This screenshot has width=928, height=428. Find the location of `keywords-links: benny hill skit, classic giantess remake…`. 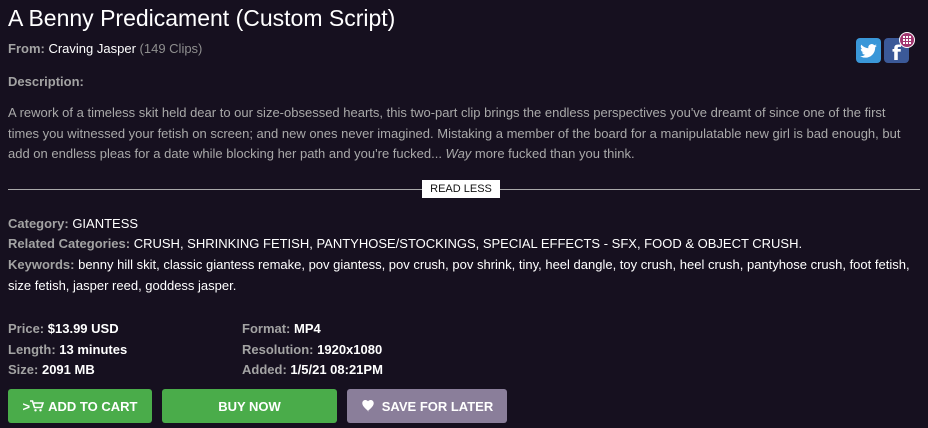

keywords-links: benny hill skit, classic giantess remake… is located at coordinates (459, 275).